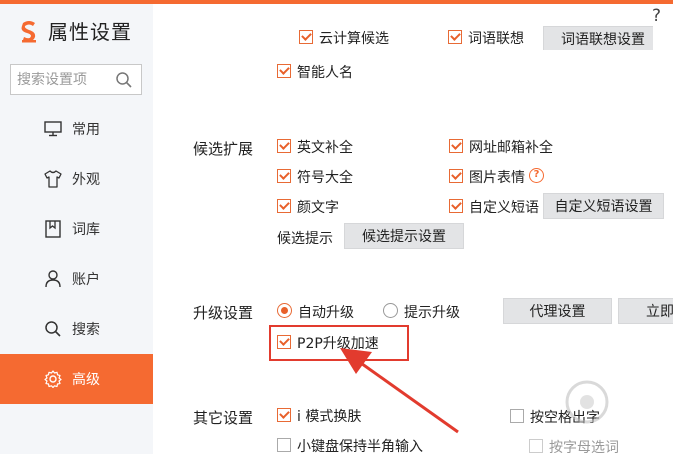 The width and height of the screenshot is (673, 454). What do you see at coordinates (404, 236) in the screenshot?
I see `candidate-hint-settings-button: 候选提示设置` at bounding box center [404, 236].